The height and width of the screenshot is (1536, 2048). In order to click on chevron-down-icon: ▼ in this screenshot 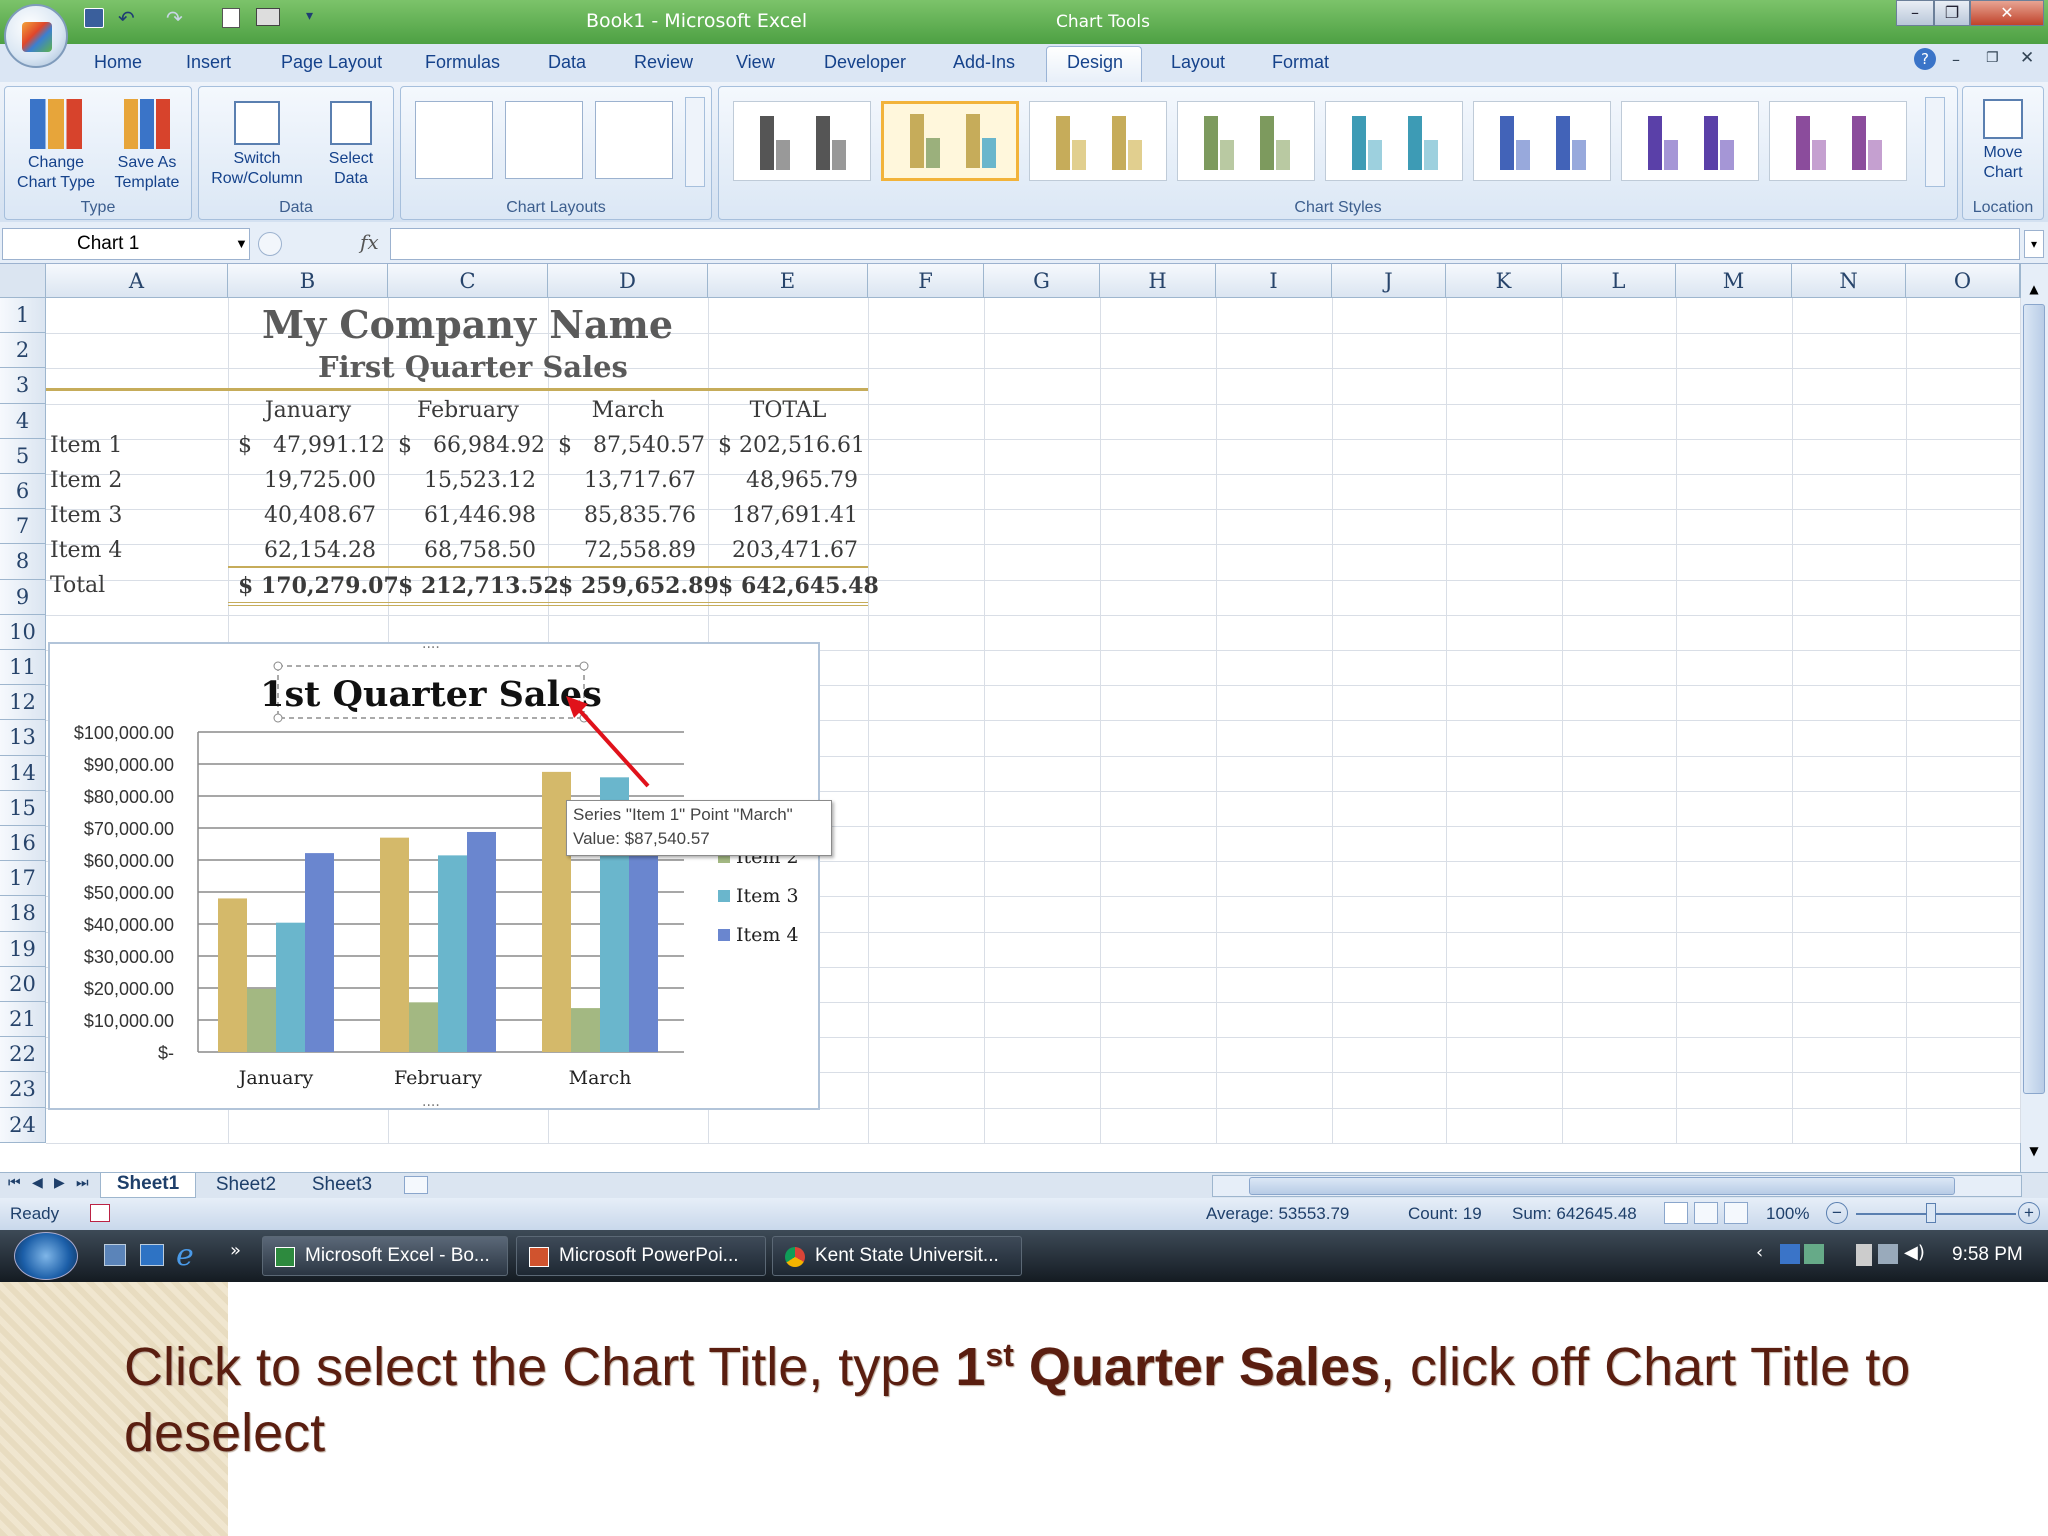, I will do `click(241, 244)`.